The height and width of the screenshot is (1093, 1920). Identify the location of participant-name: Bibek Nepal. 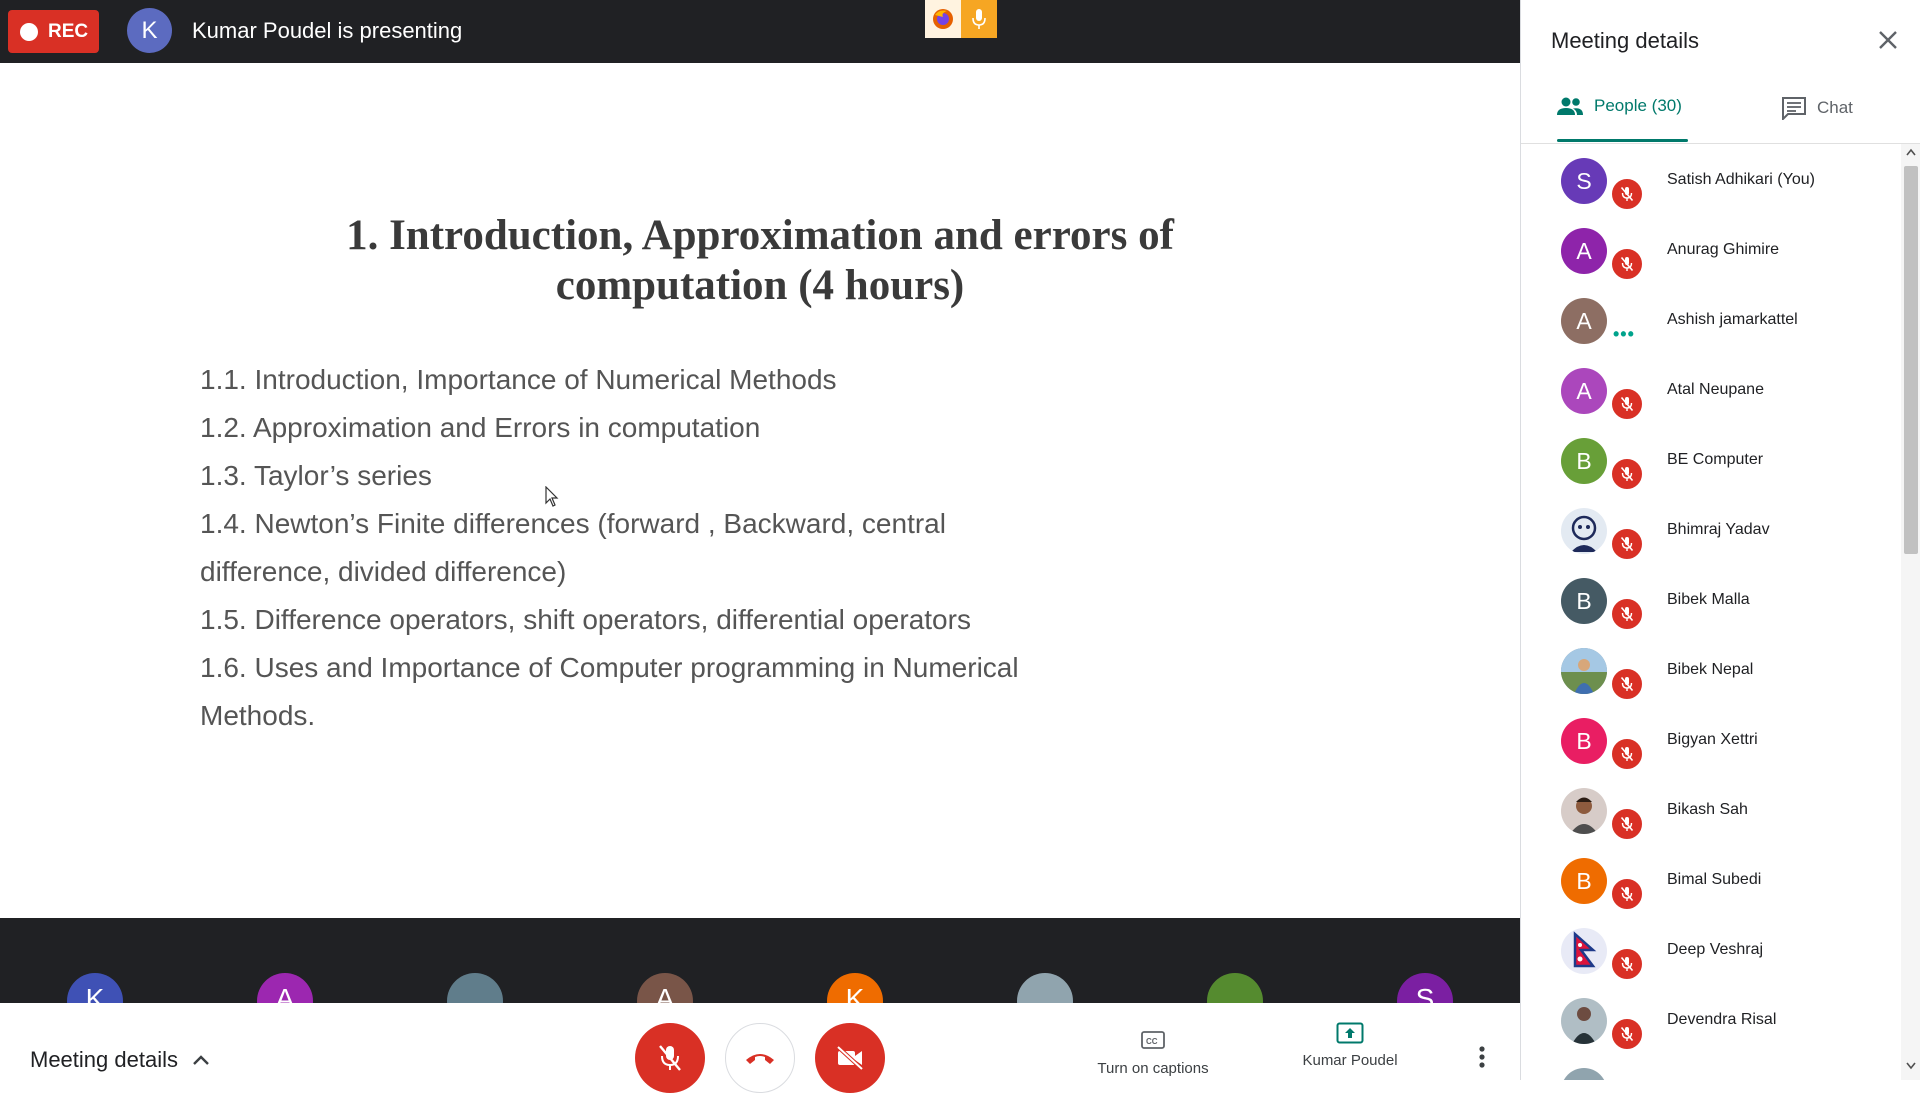
(1710, 669).